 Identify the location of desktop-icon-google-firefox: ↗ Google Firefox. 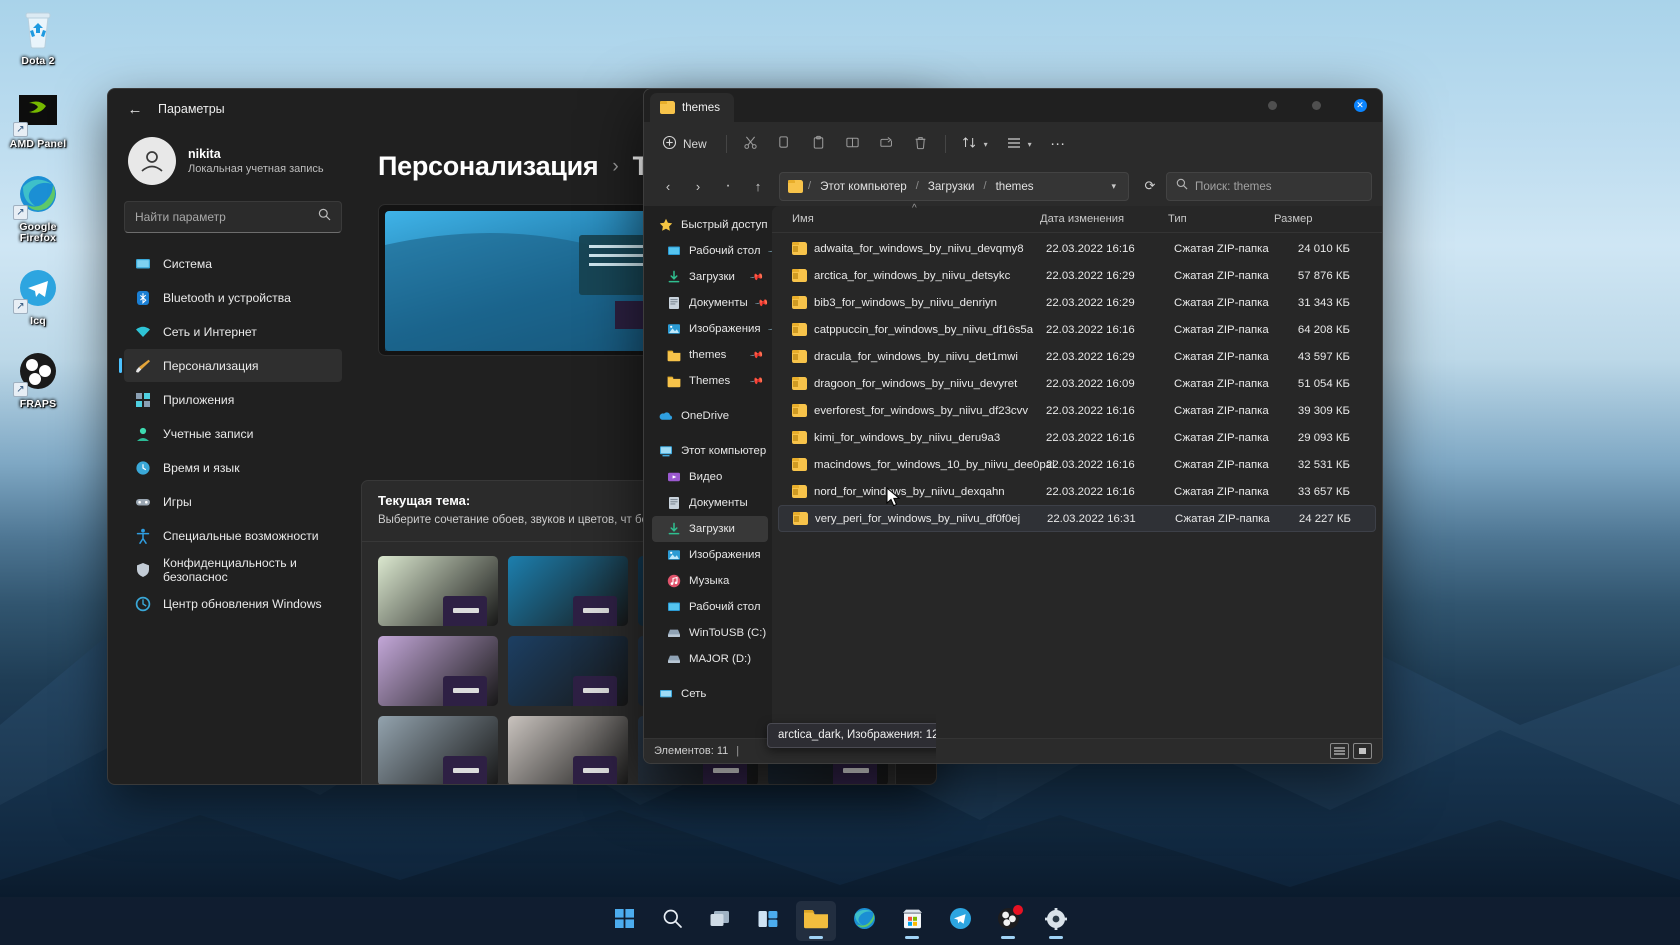
(38, 208).